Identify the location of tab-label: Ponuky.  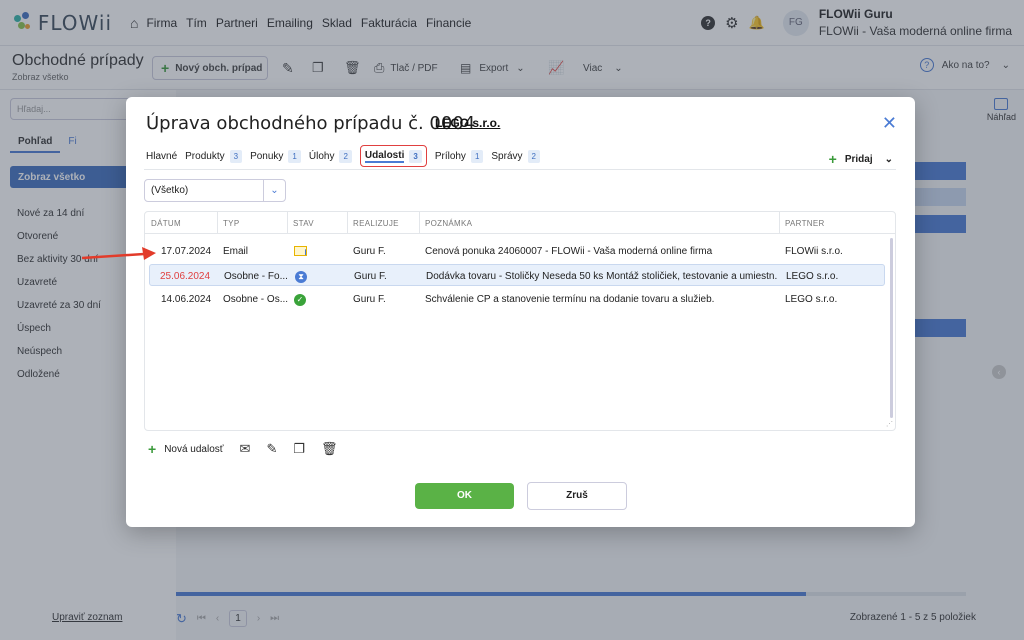
(267, 156).